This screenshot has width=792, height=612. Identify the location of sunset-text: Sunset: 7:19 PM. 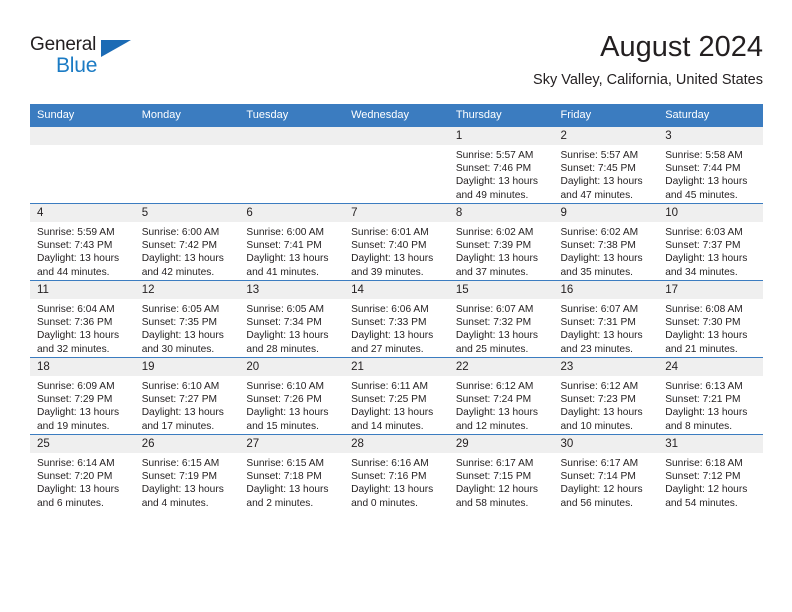
(179, 477).